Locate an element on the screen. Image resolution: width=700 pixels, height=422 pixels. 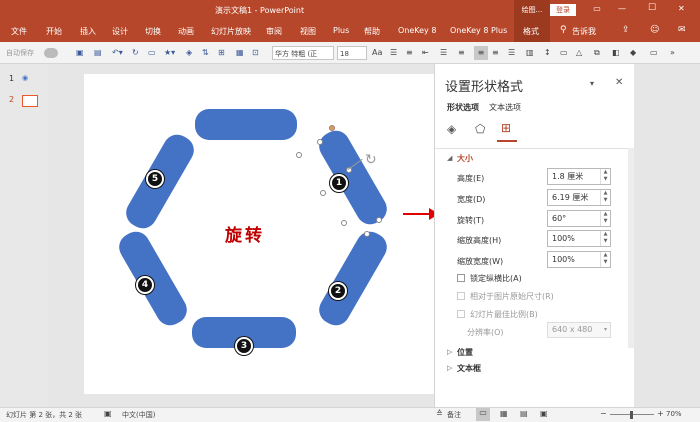
font-size-select: 18 is located at coordinates (352, 53).